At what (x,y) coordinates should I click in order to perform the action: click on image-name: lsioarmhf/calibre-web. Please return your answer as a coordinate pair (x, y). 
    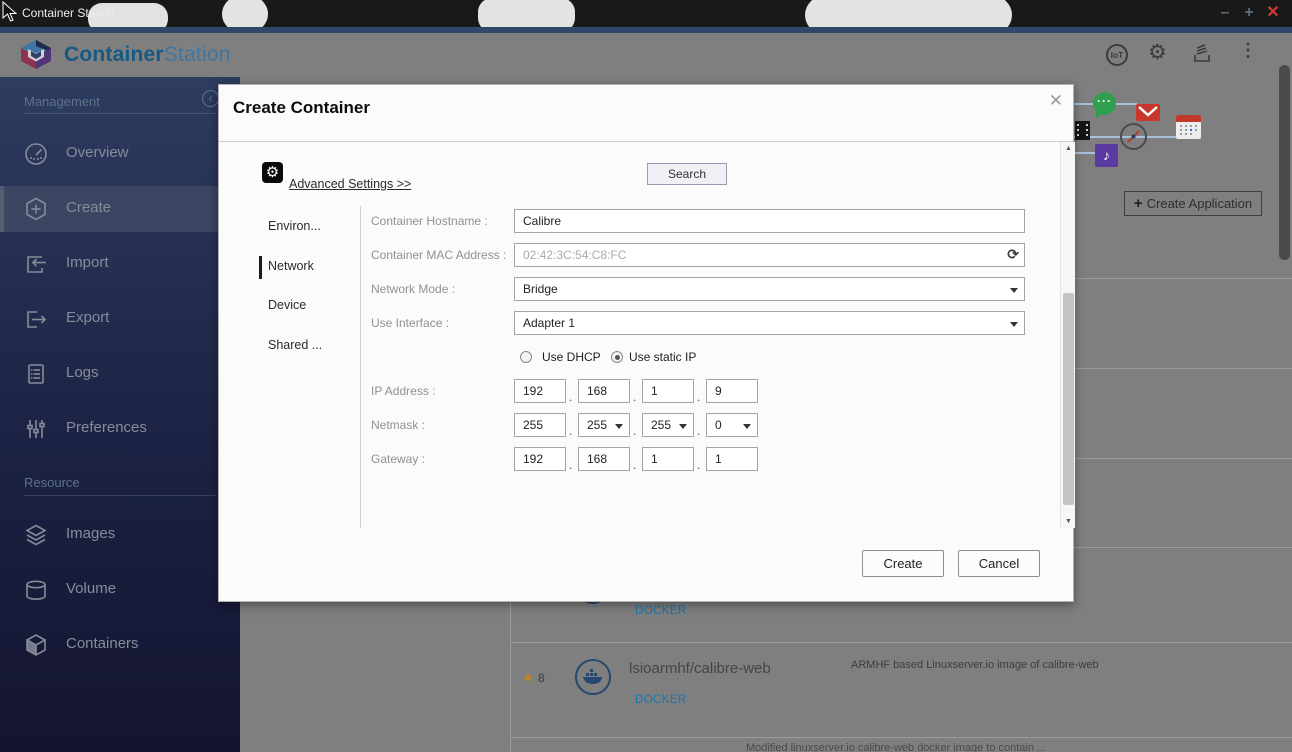
    Looking at the image, I should click on (700, 668).